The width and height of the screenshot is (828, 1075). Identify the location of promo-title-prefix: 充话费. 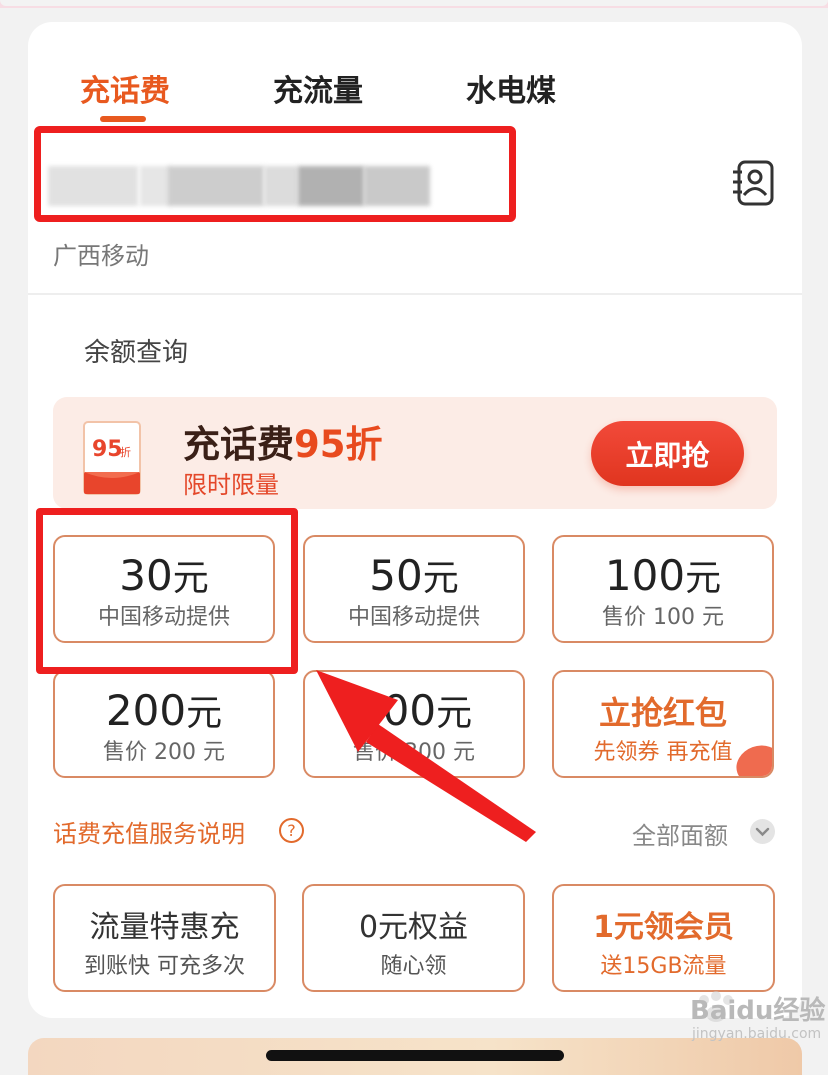
(238, 444).